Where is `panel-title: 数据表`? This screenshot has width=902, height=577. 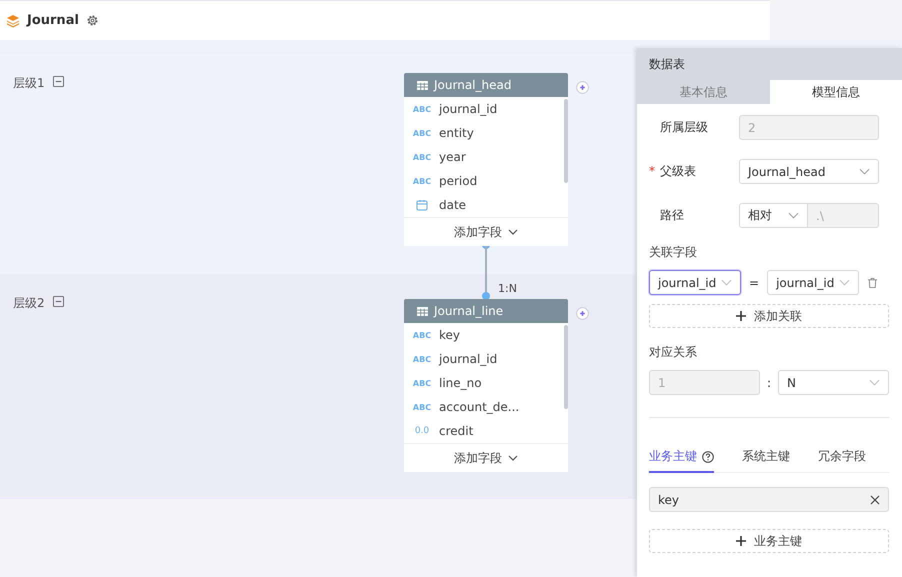
panel-title: 数据表 is located at coordinates (769, 64).